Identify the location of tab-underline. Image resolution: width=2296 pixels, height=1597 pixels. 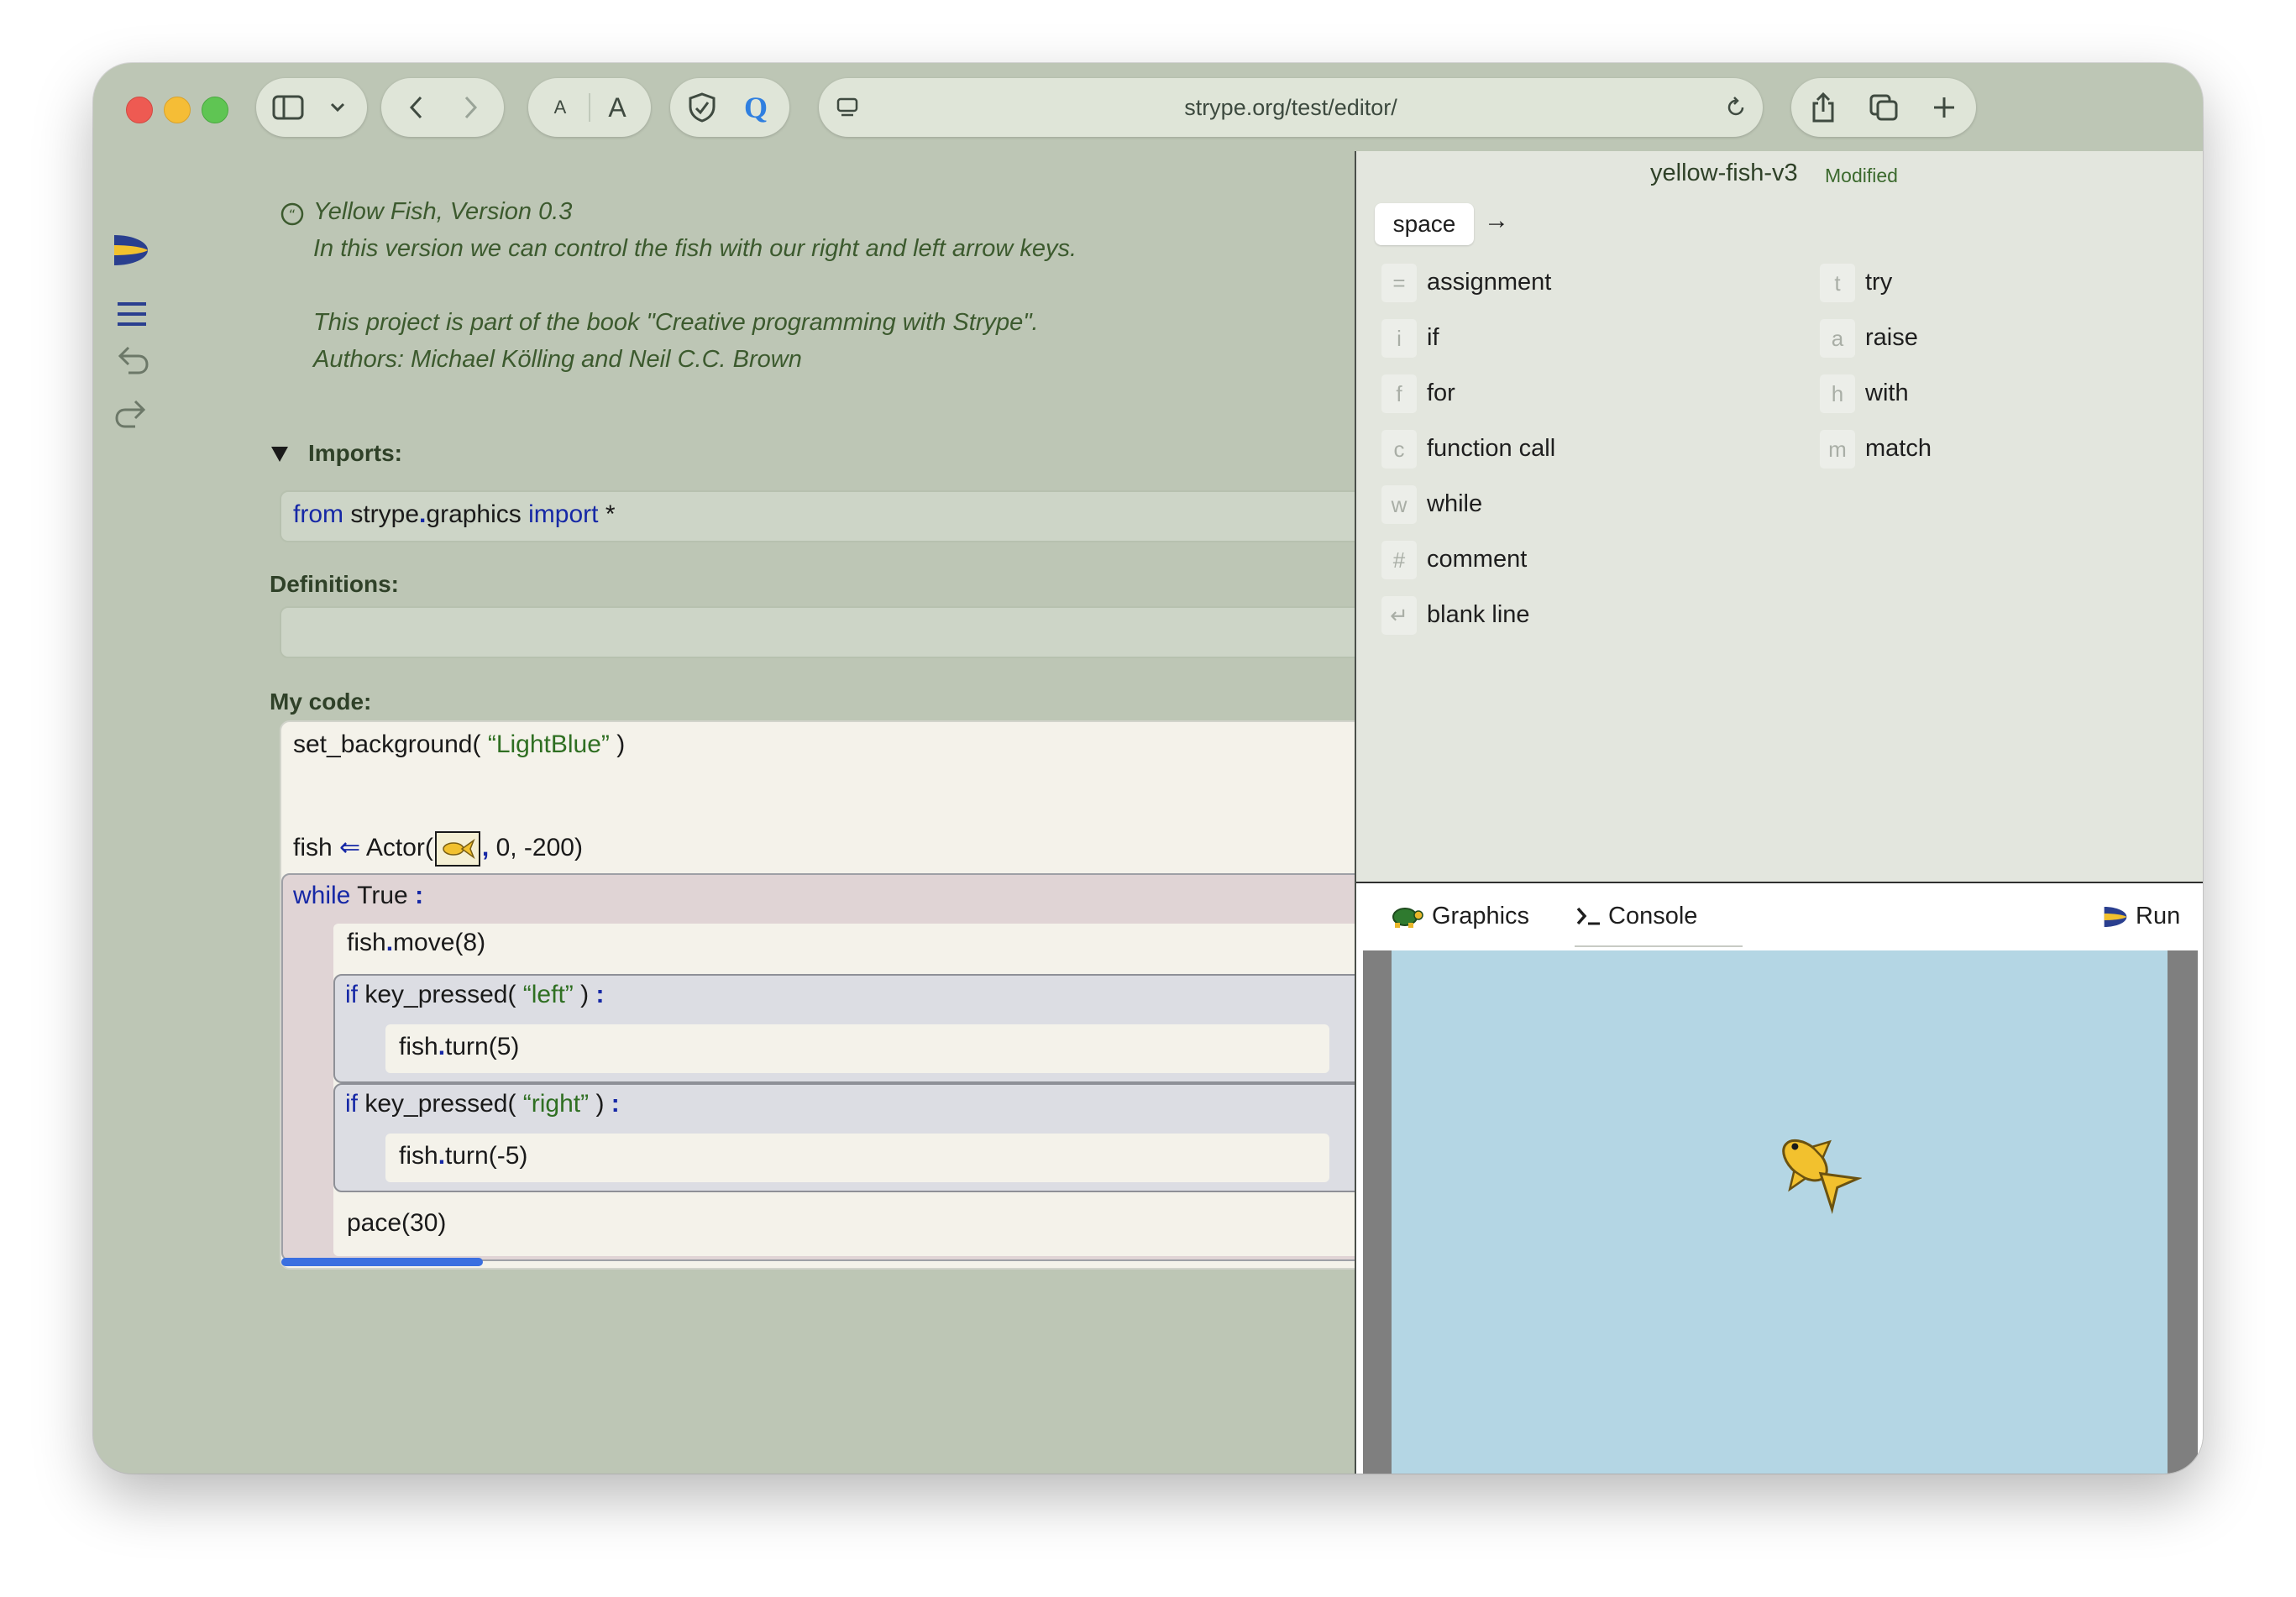
(1659, 946).